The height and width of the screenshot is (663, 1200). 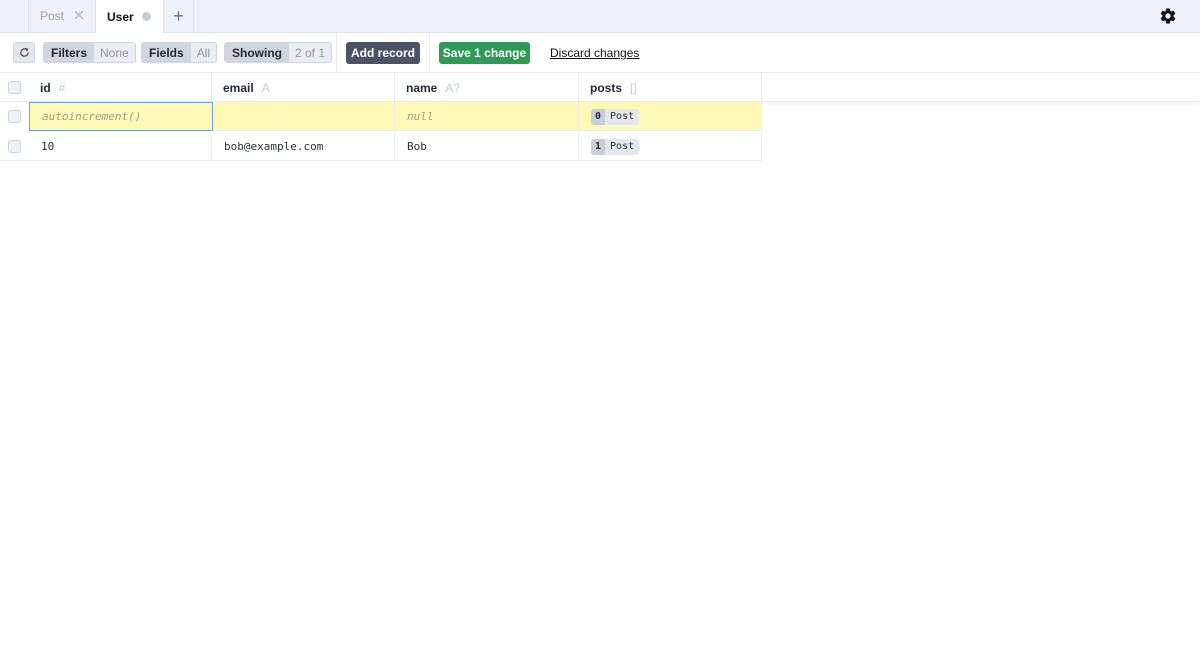 I want to click on table-row: 10 bob@example.com Bob 1 Post, so click(x=381, y=146).